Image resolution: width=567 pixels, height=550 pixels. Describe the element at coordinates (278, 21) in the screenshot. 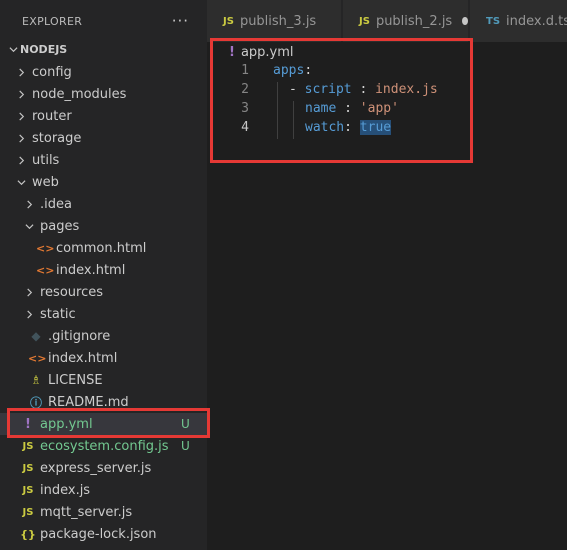

I see `tab-label: publish_3.js` at that location.